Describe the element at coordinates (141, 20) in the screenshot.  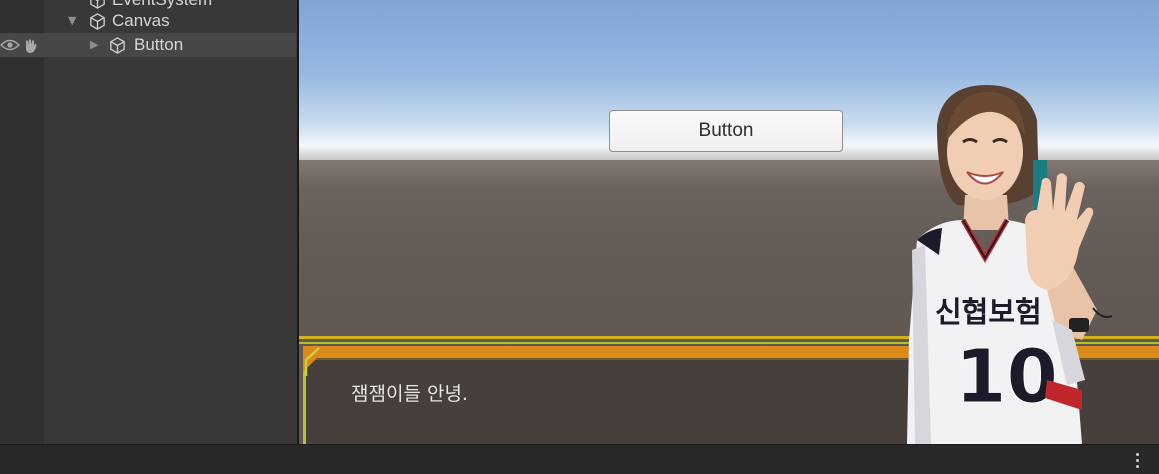
I see `hierarchy-item-label: Canvas` at that location.